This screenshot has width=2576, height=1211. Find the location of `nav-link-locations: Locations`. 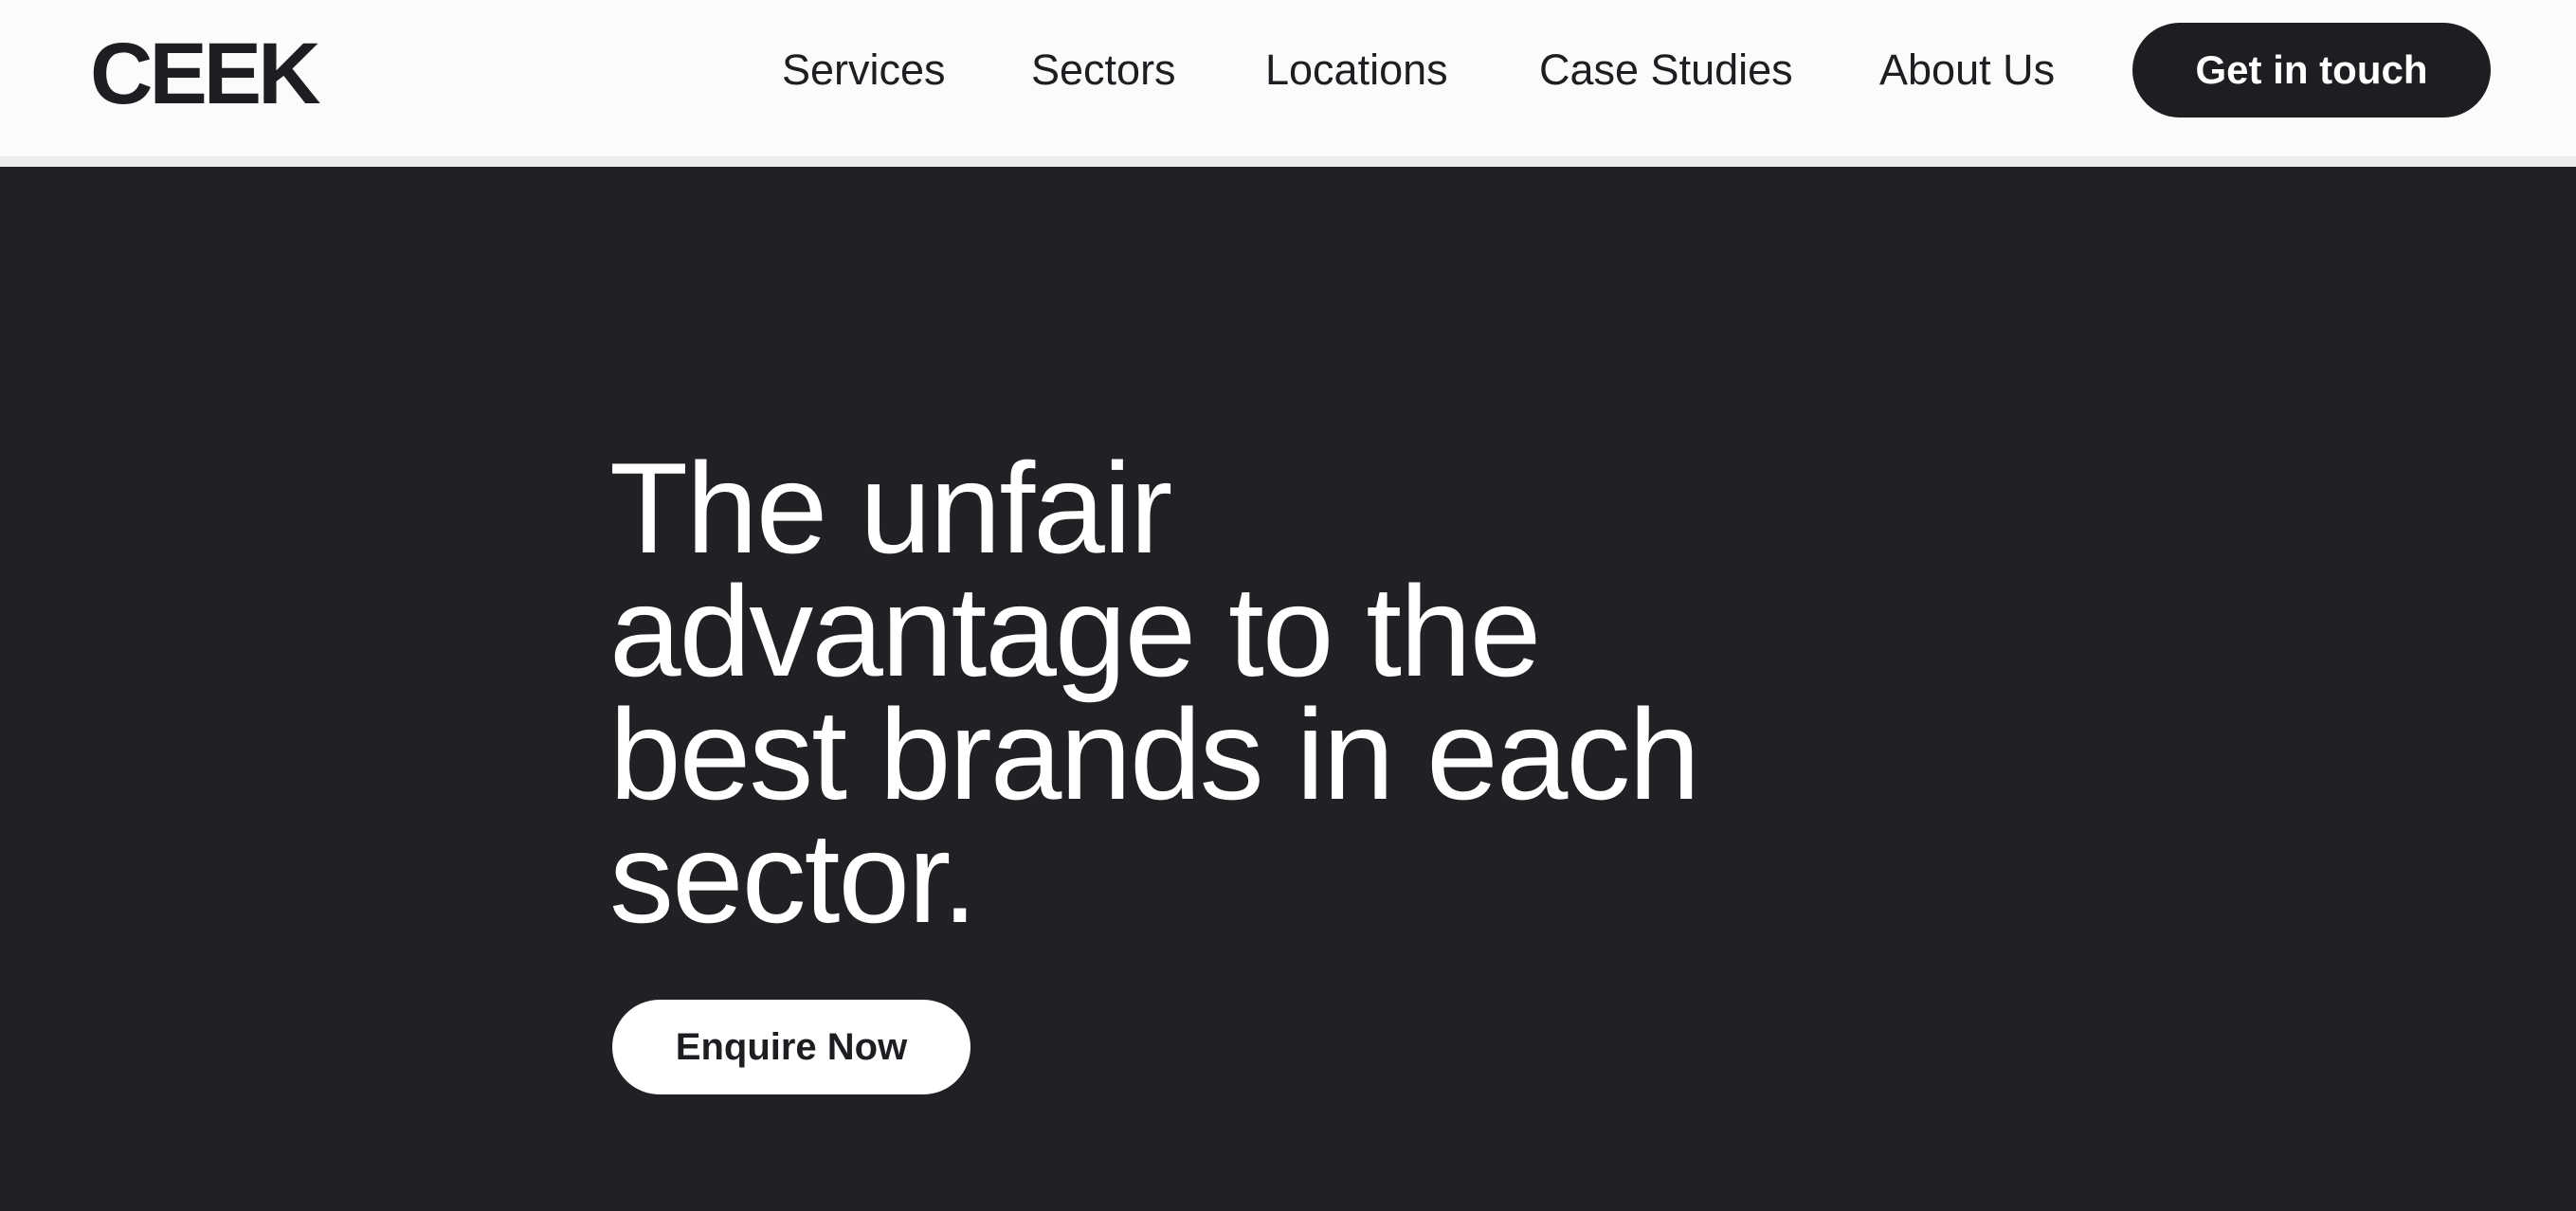

nav-link-locations: Locations is located at coordinates (1356, 70).